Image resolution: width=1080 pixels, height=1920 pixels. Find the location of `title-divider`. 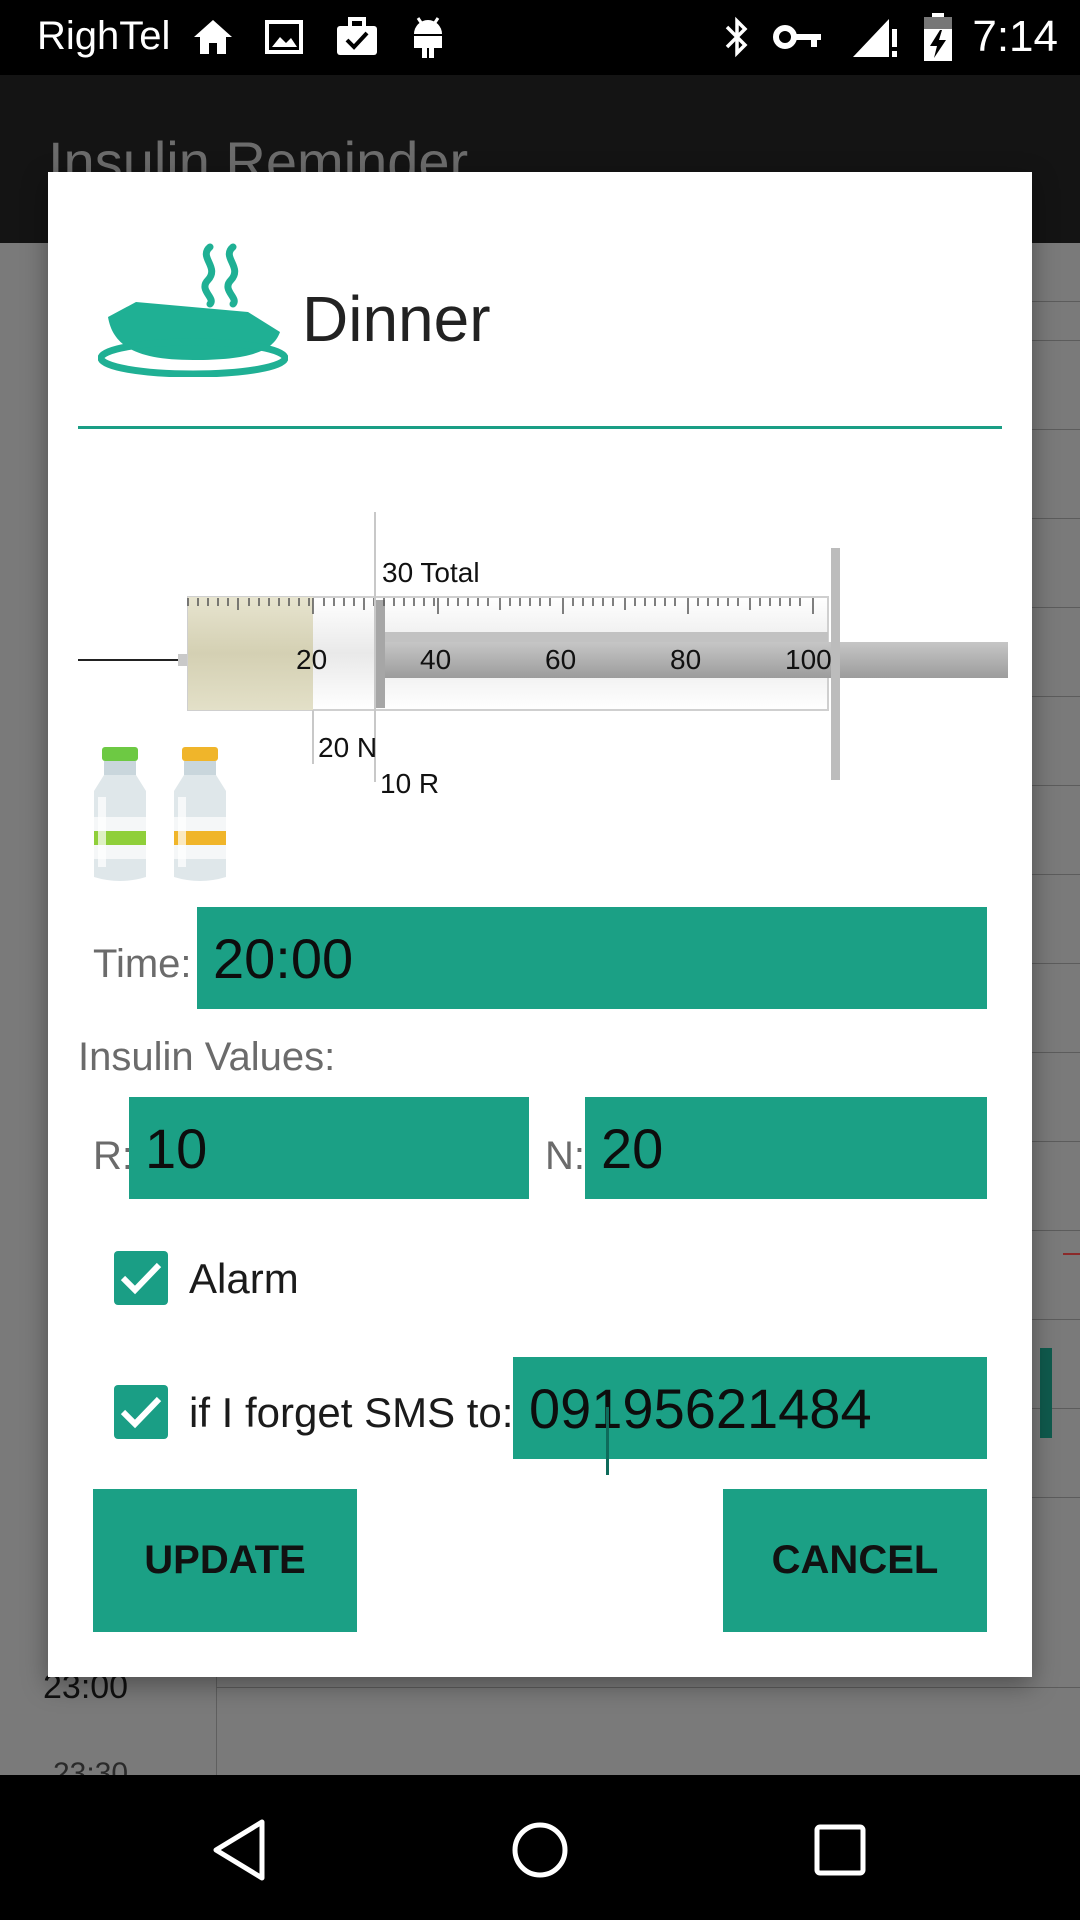

title-divider is located at coordinates (540, 427).